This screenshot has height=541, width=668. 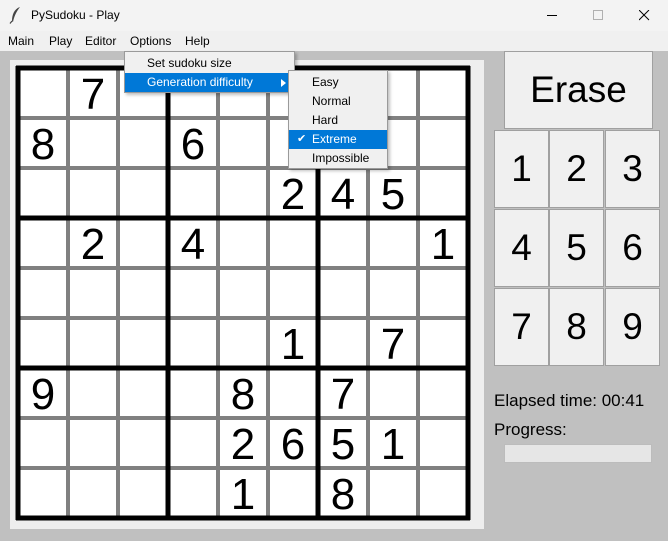 What do you see at coordinates (338, 120) in the screenshot?
I see `difficulty-hard: Hard` at bounding box center [338, 120].